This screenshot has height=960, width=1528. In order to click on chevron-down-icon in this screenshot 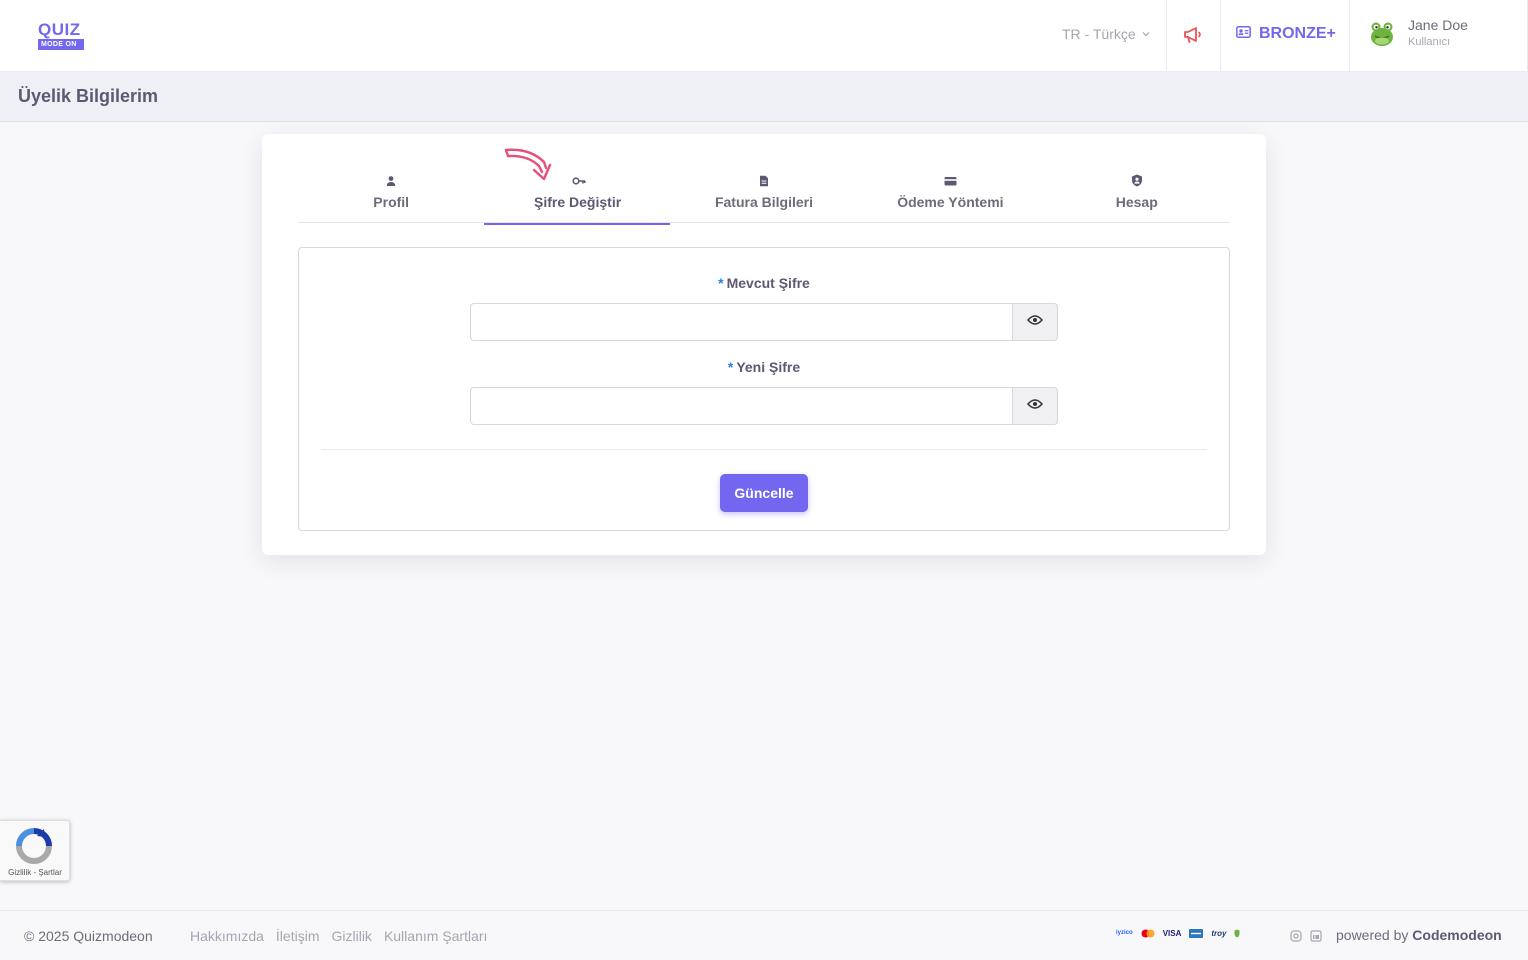, I will do `click(1146, 34)`.